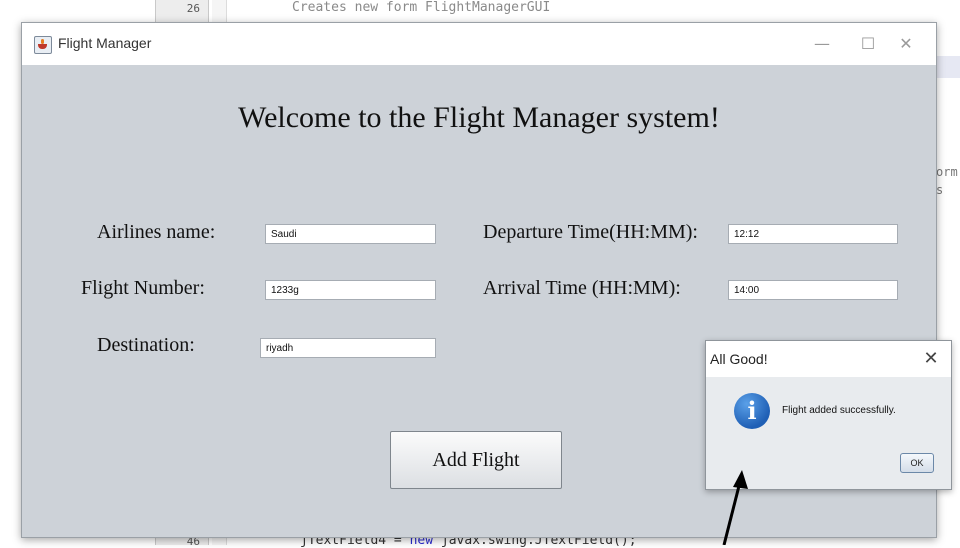  Describe the element at coordinates (732, 513) in the screenshot. I see `arrow-shaft` at that location.